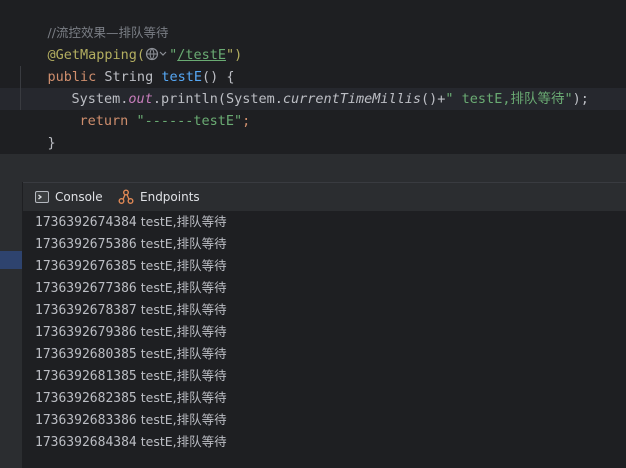 The width and height of the screenshot is (626, 468). I want to click on tab-endpoints: Endpoints, so click(159, 197).